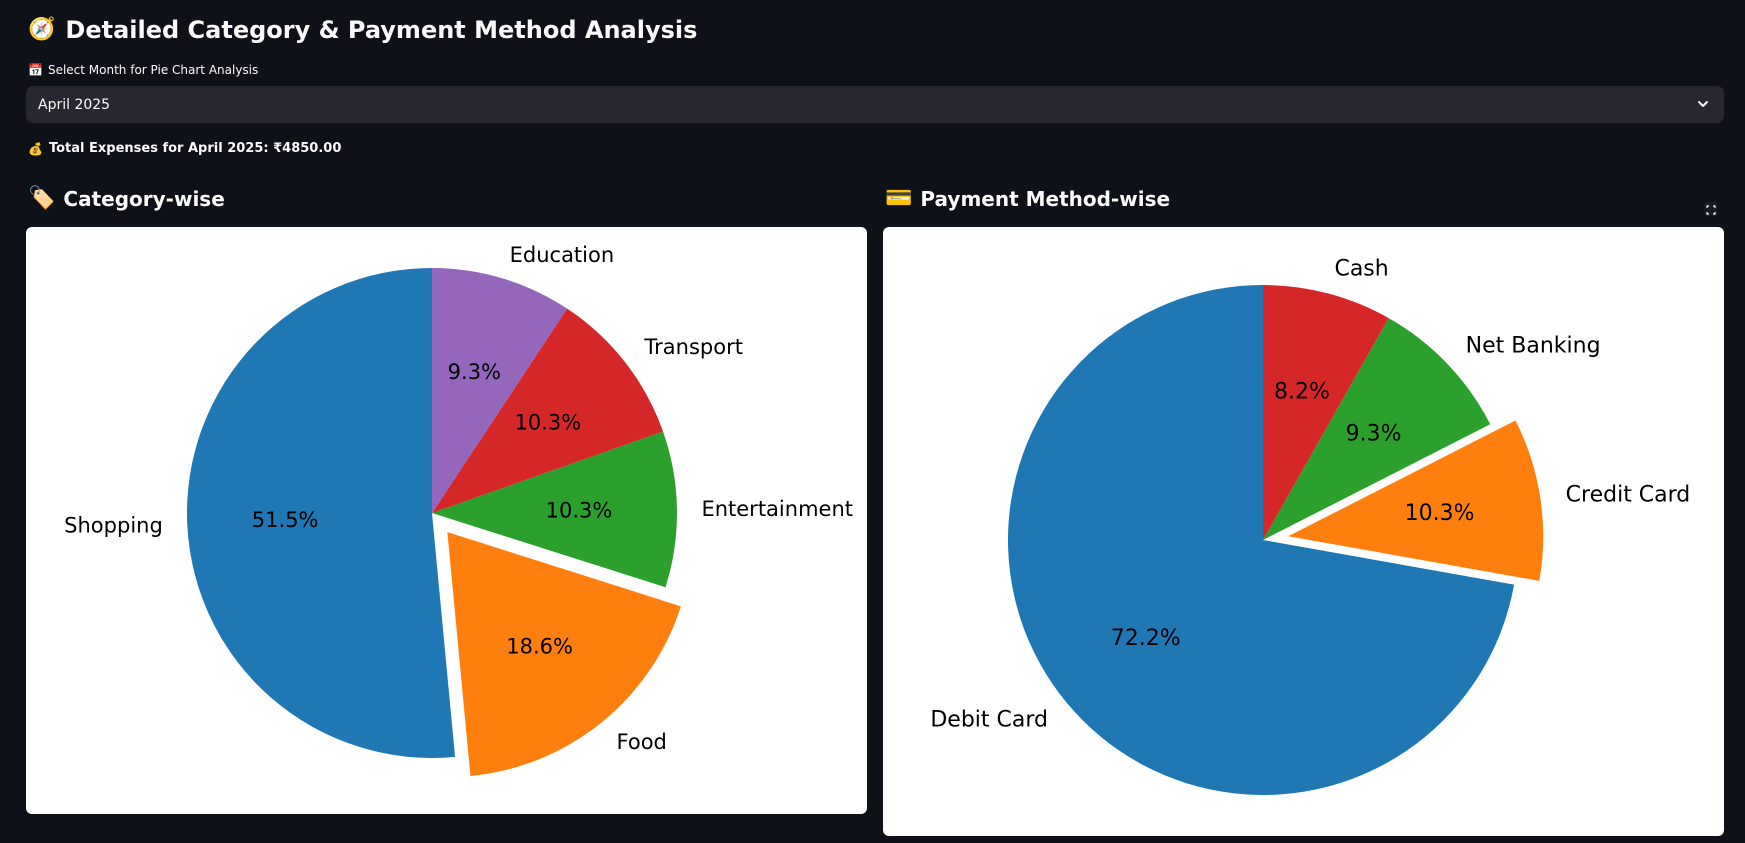 This screenshot has width=1745, height=843. Describe the element at coordinates (989, 720) in the screenshot. I see `pie-legend-label-debit-card: Debit Card` at that location.